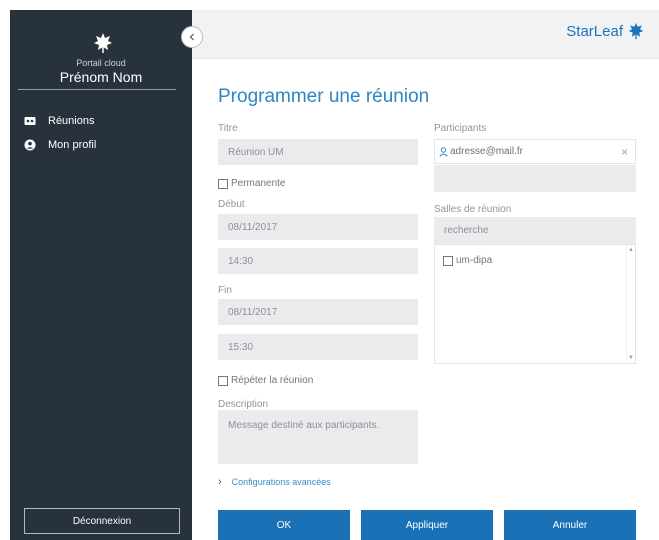 This screenshot has height=540, width=659. I want to click on sidebar-item-reunions: Réunions, so click(59, 121).